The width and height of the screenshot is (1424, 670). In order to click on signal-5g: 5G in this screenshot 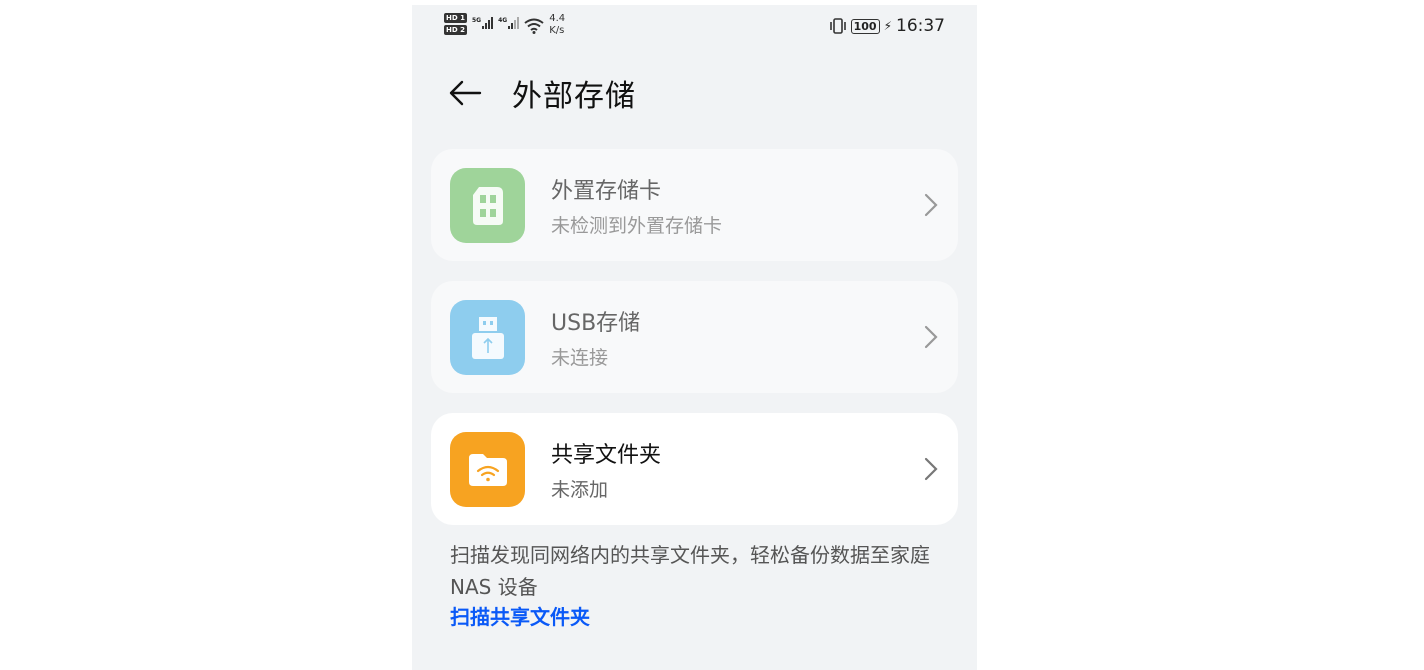, I will do `click(482, 23)`.